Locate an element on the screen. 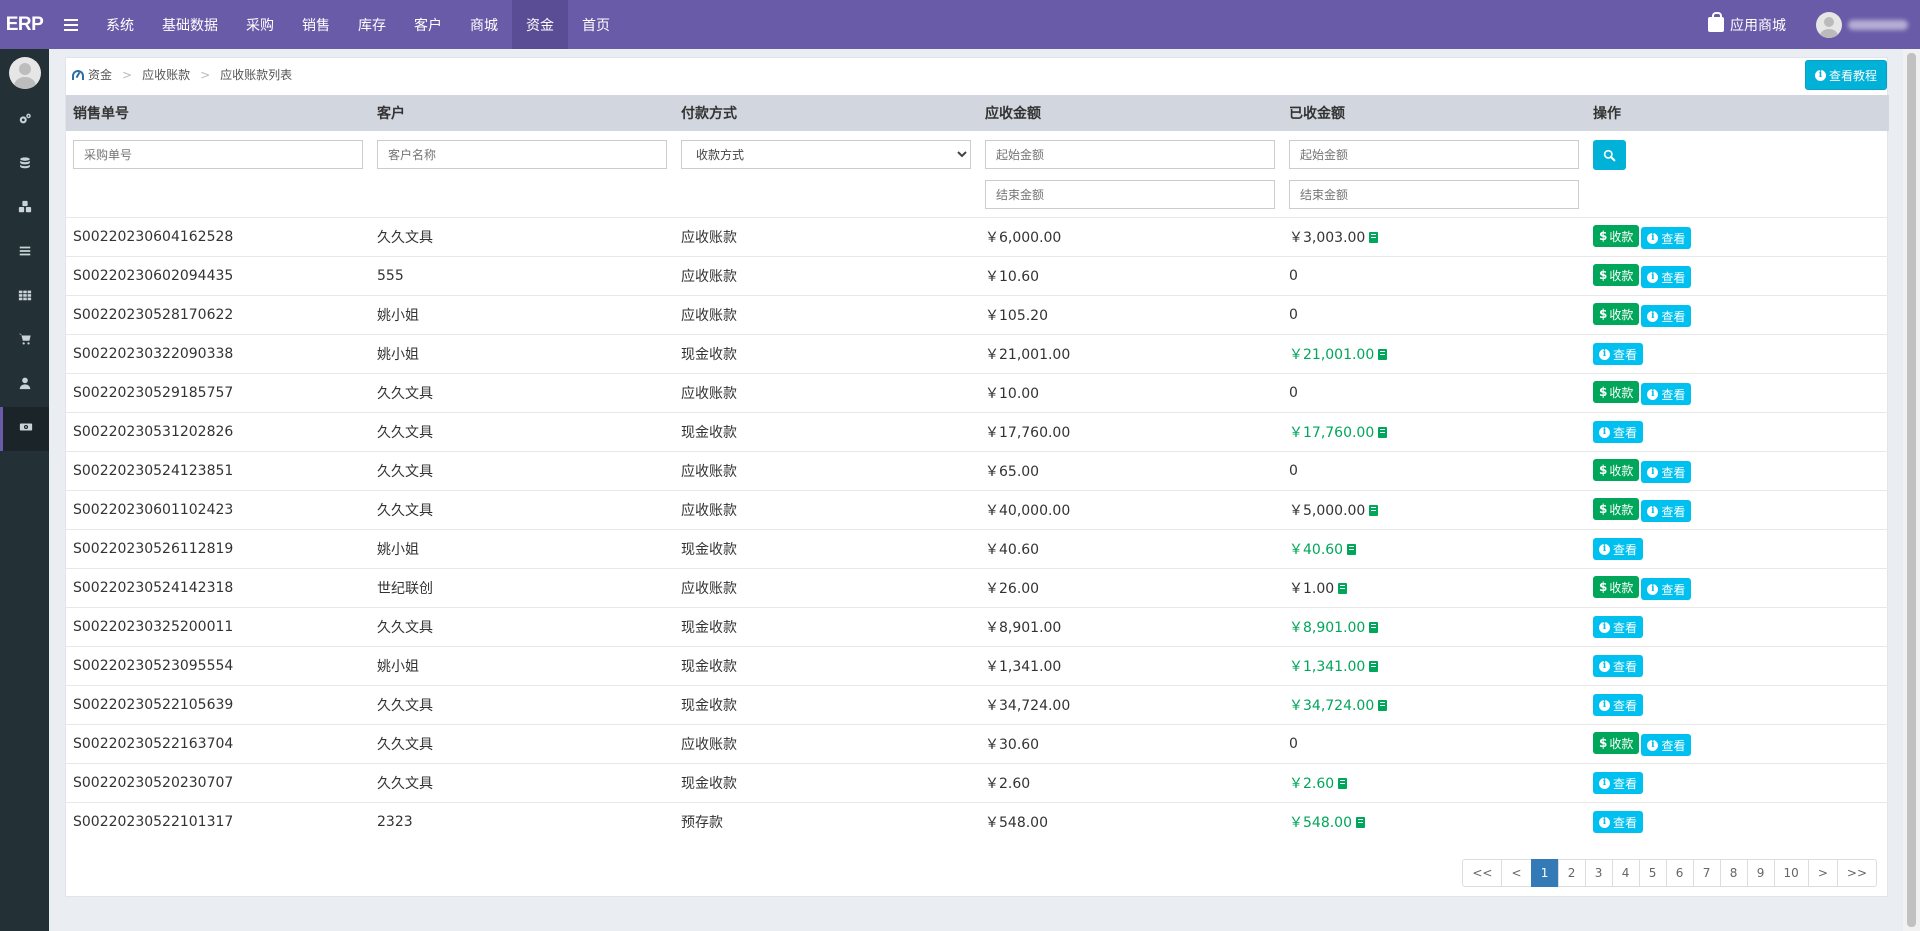 The width and height of the screenshot is (1920, 931). receivable-amount-cell: ￥548.00 is located at coordinates (1016, 823).